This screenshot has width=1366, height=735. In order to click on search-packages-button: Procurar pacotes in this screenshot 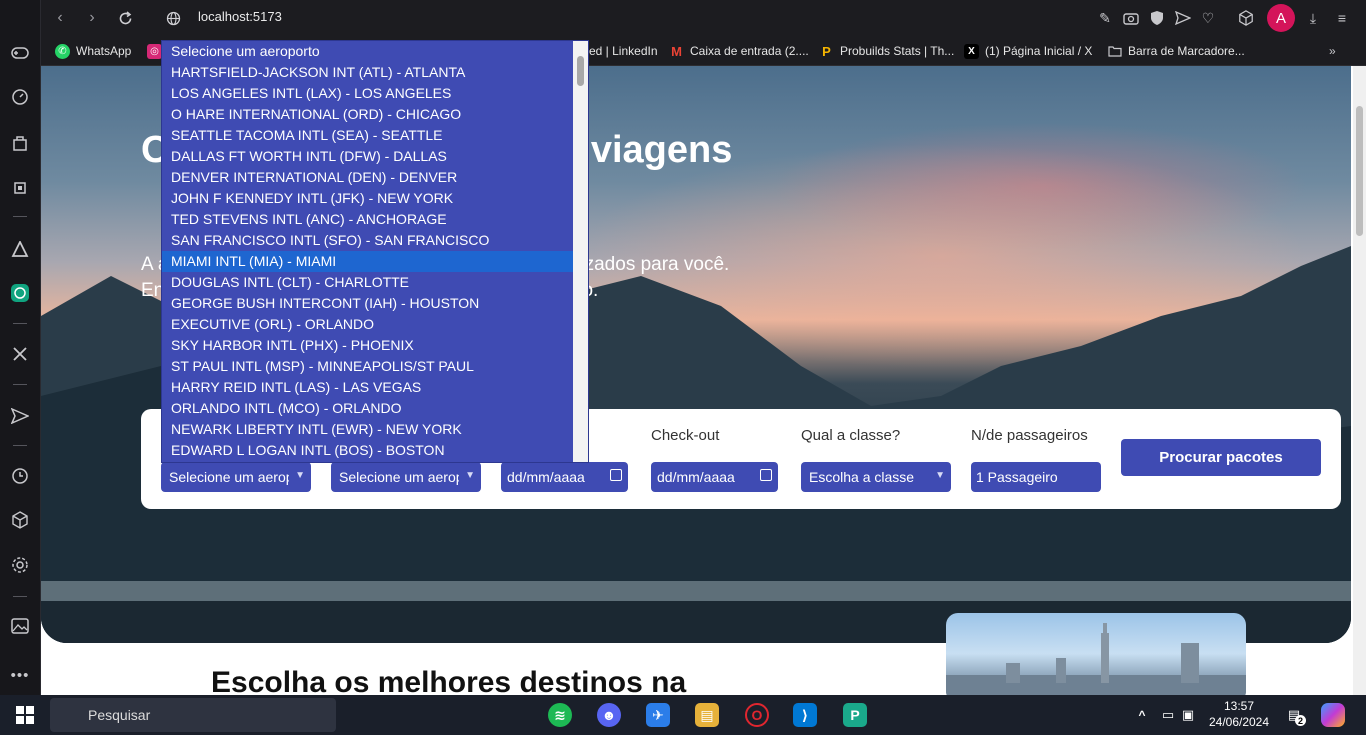, I will do `click(1221, 457)`.